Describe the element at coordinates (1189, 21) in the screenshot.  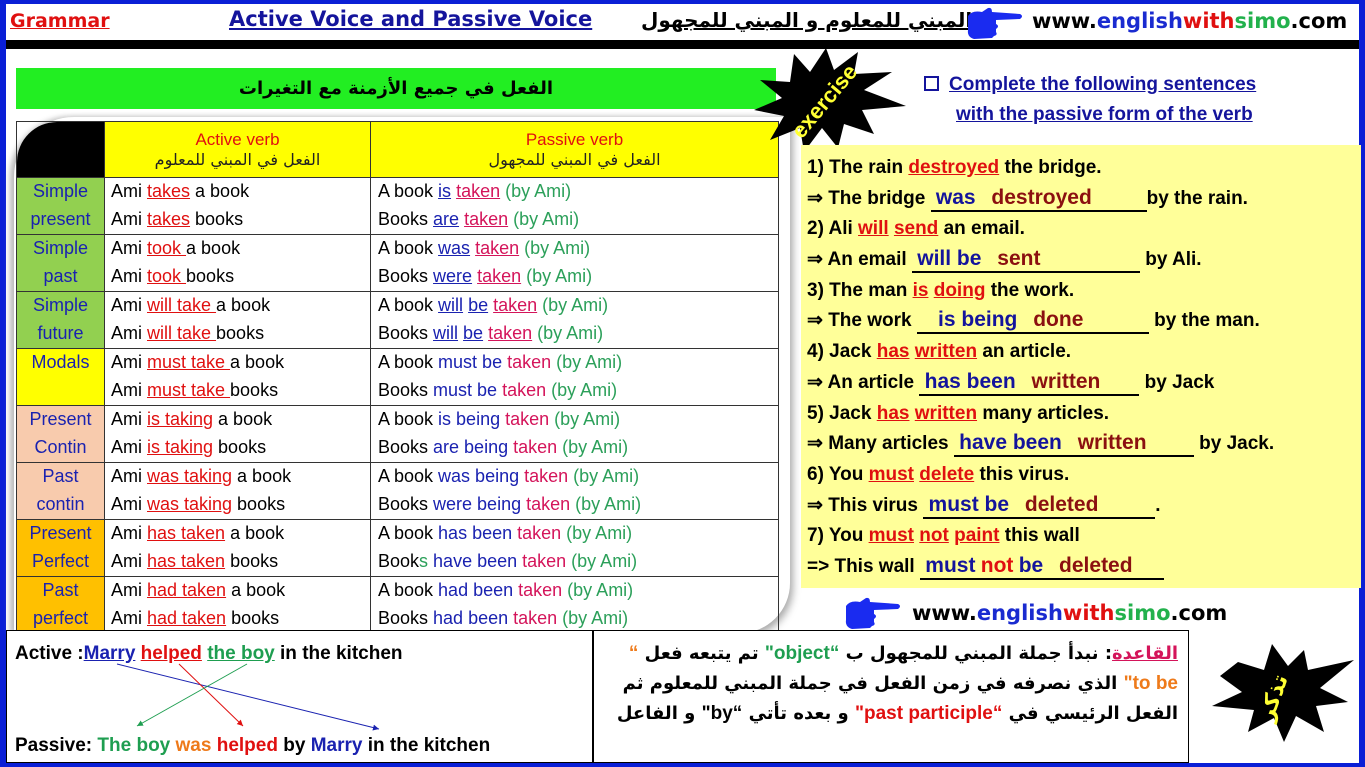
I see `site-url: www.englishwithsimo.com` at that location.